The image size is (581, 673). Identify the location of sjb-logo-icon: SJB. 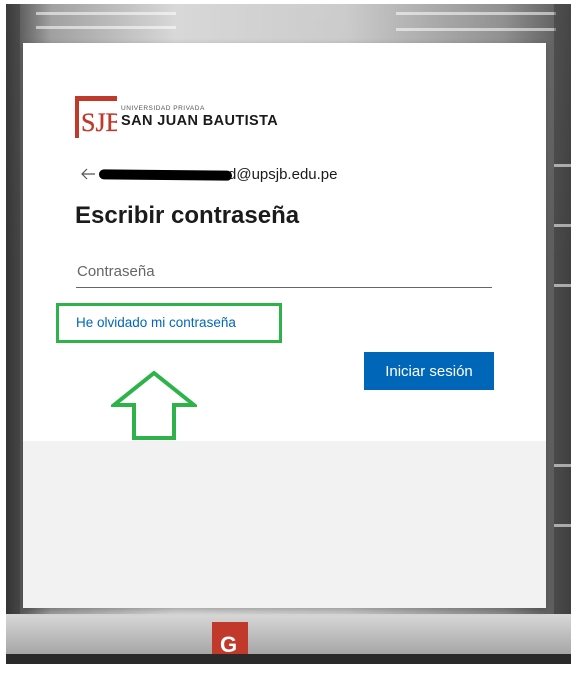
(99, 117).